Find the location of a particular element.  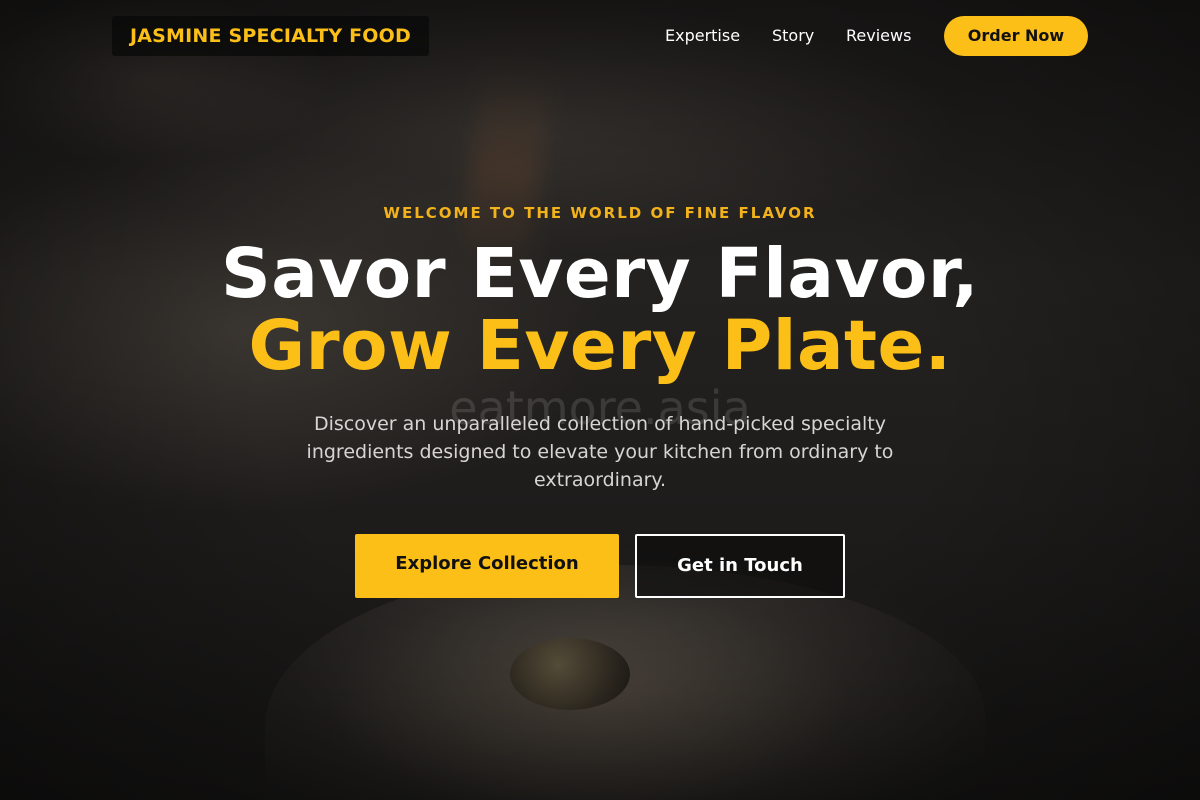

explore-collection-button: Explore Collection is located at coordinates (487, 566).